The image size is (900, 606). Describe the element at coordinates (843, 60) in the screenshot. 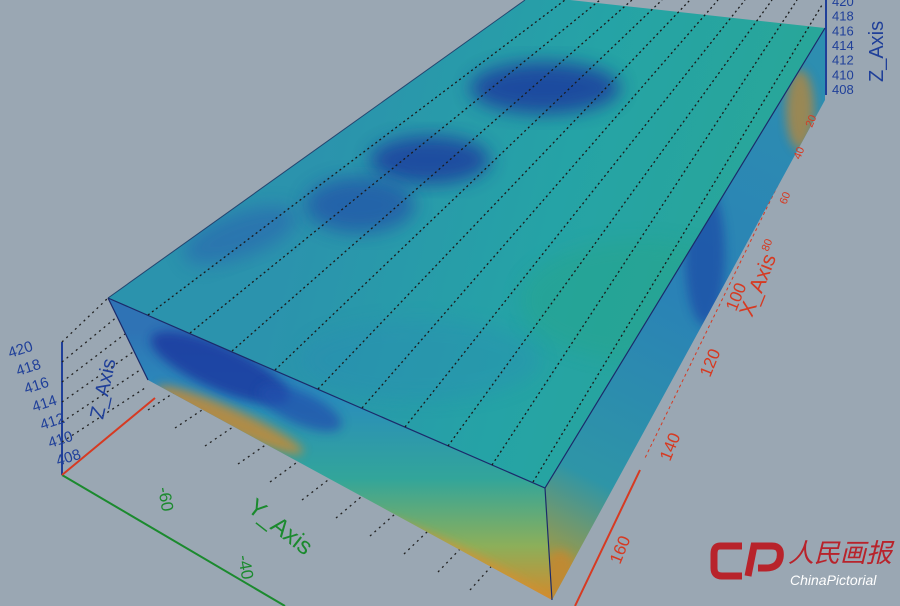

I see `z-tick-label: 412` at that location.